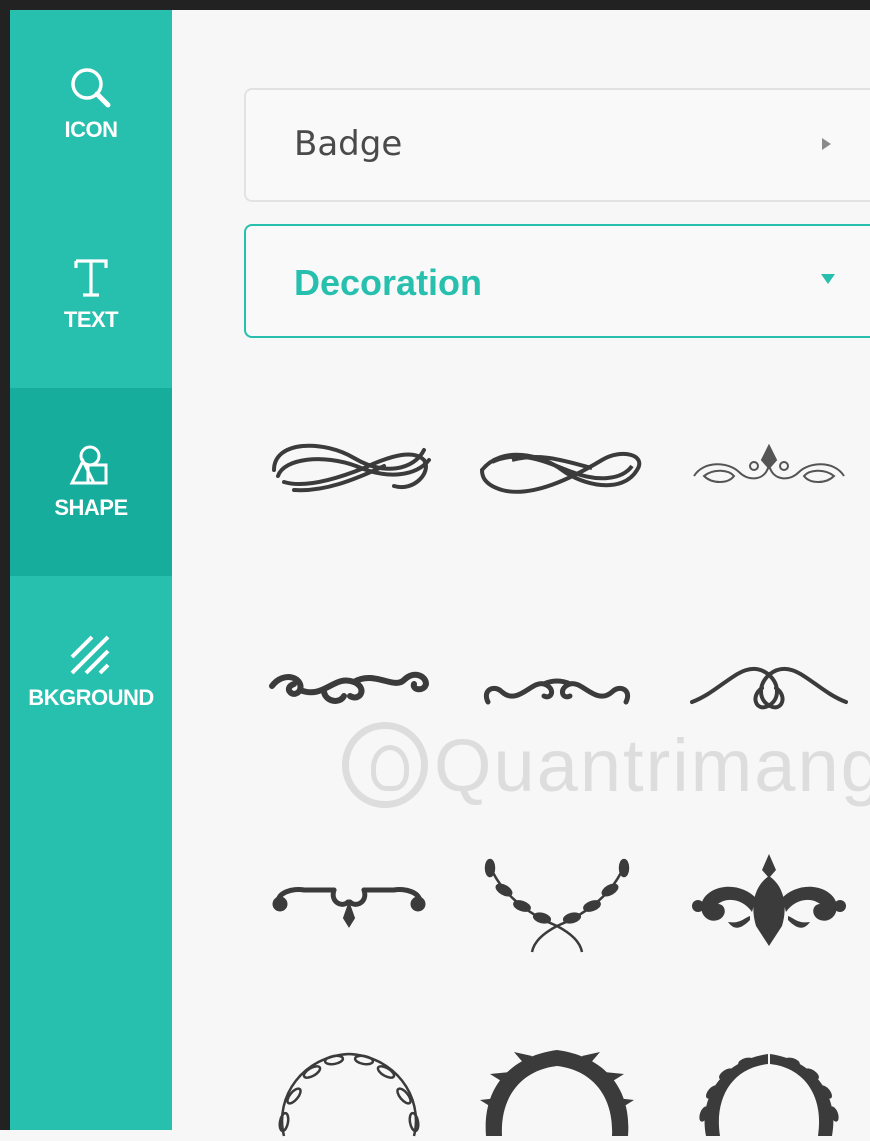 The width and height of the screenshot is (870, 1141). I want to click on decoration-laurel-branch-divider, so click(557, 901).